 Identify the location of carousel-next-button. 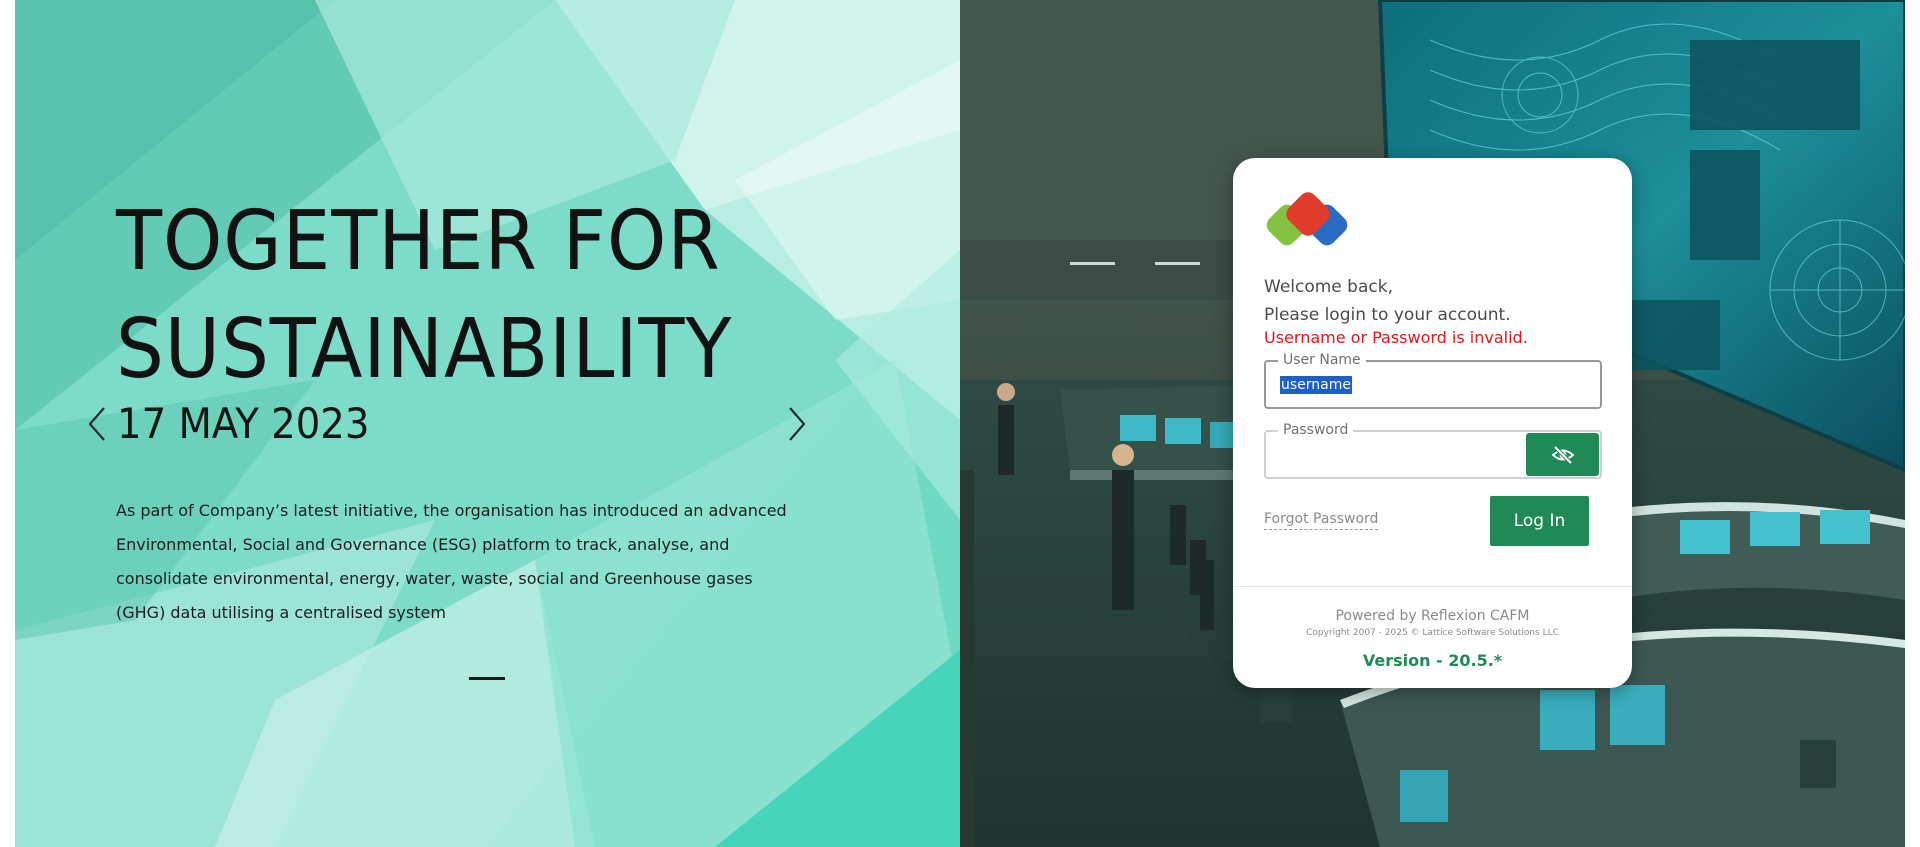
(797, 424).